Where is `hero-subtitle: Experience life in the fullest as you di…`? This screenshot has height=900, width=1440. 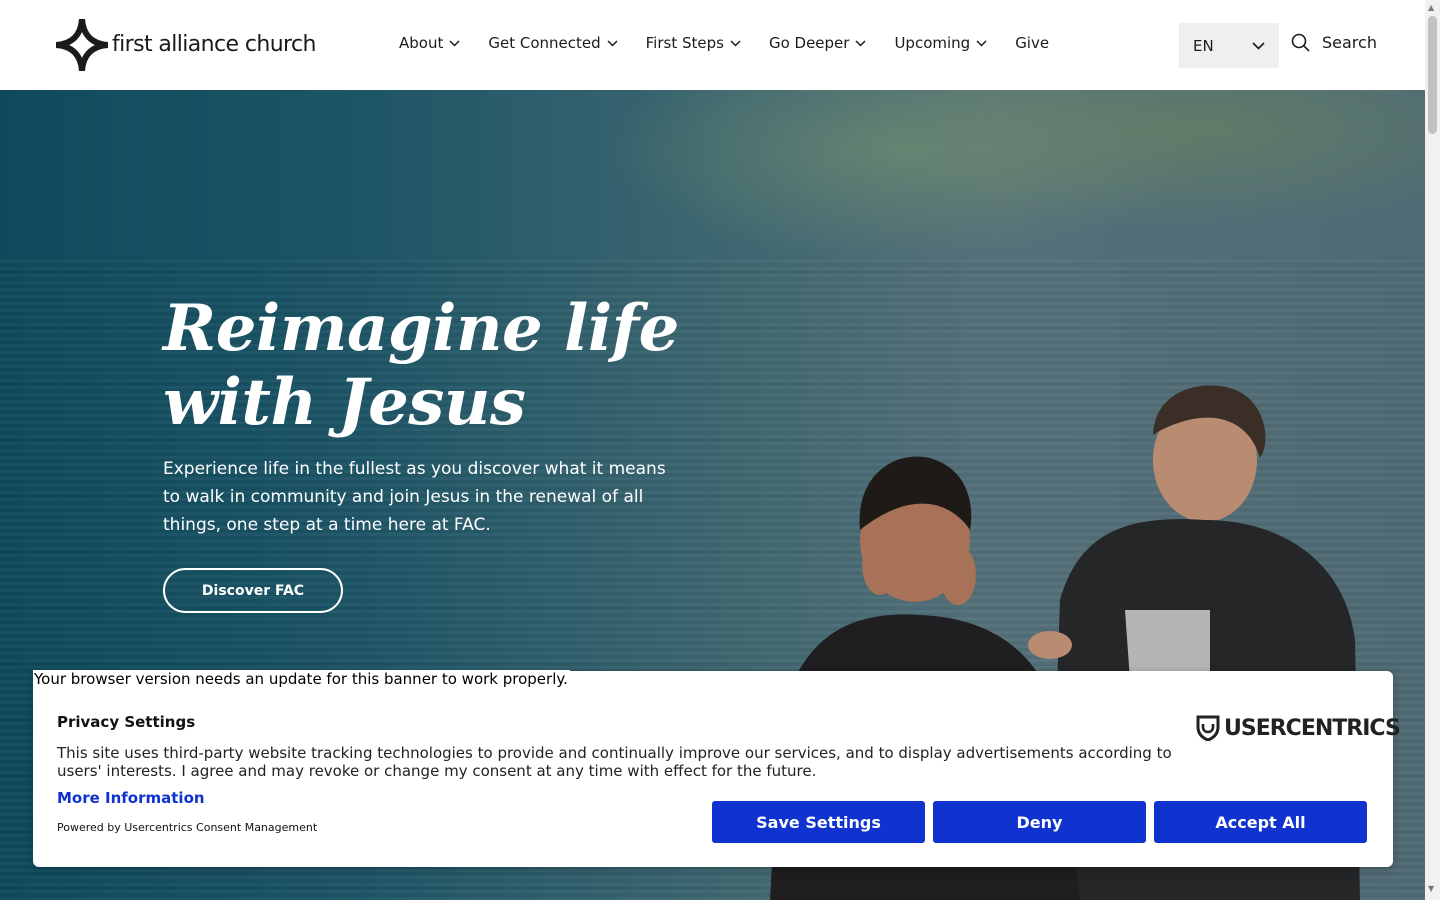
hero-subtitle: Experience life in the fullest as you di… is located at coordinates (414, 497).